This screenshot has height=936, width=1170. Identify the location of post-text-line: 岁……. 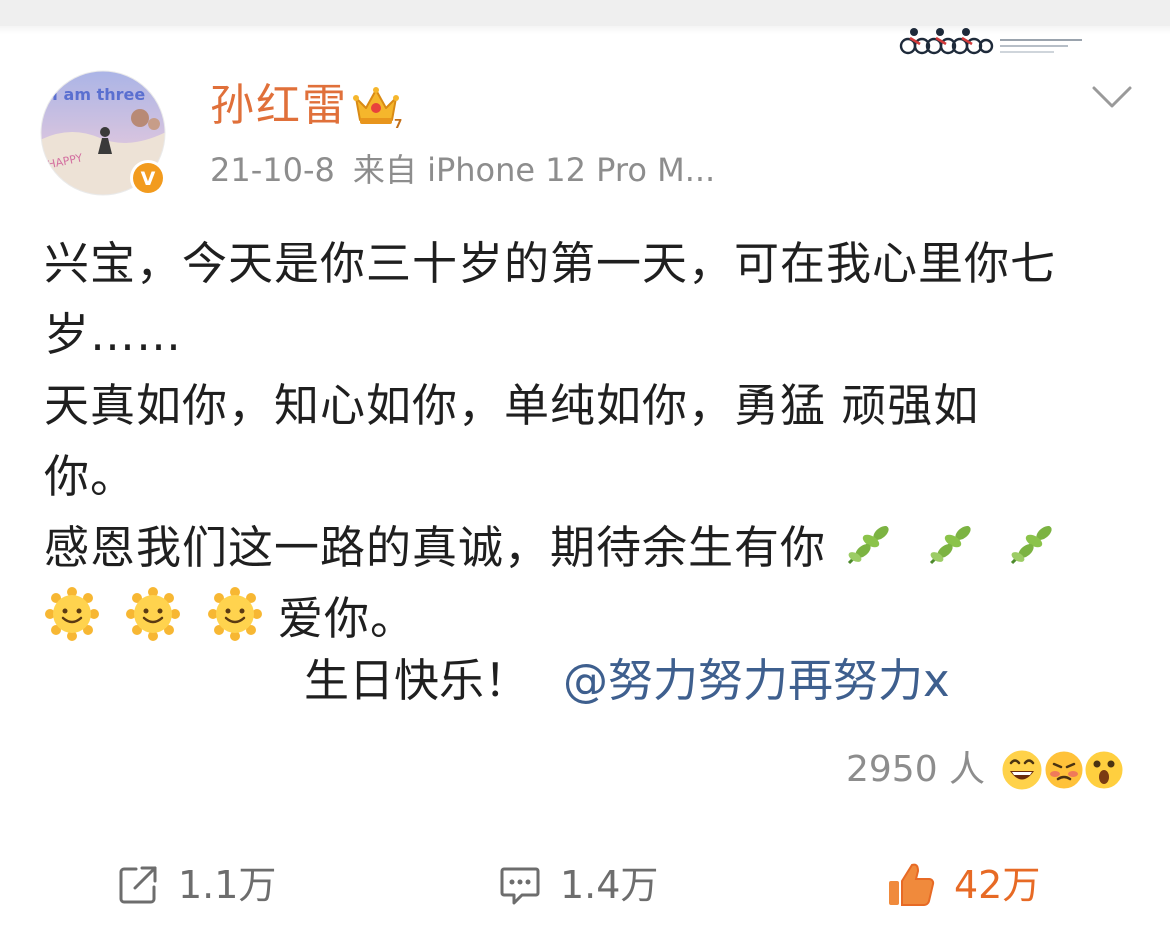
(113, 334).